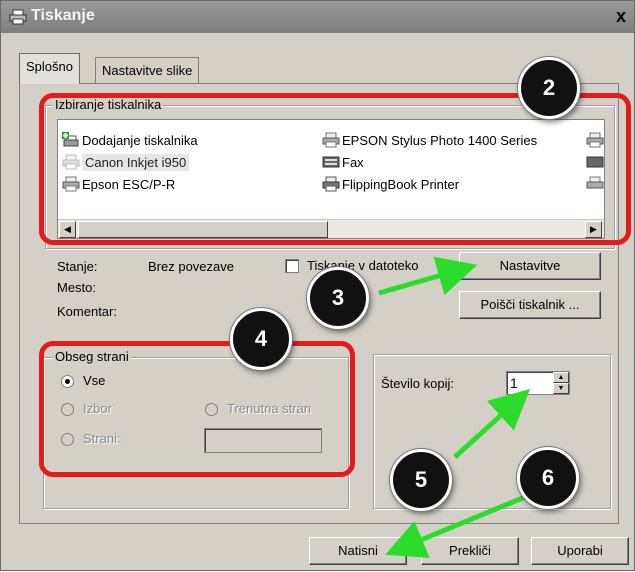 This screenshot has height=572, width=635. I want to click on window-title: Tiskanje, so click(63, 15).